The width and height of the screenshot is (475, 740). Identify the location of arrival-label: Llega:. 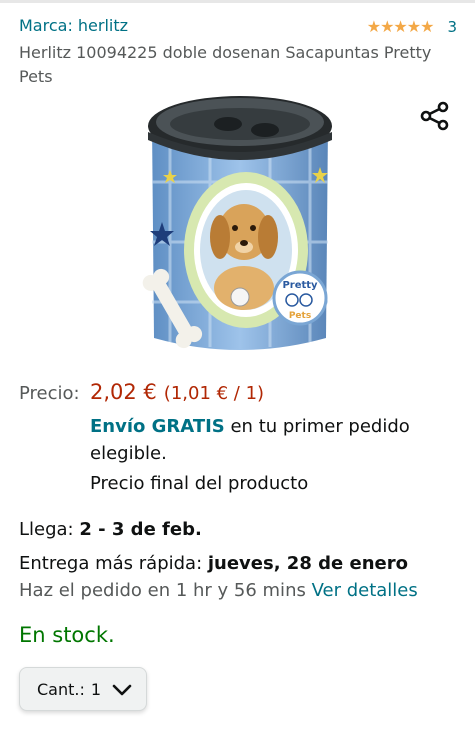
(49, 529).